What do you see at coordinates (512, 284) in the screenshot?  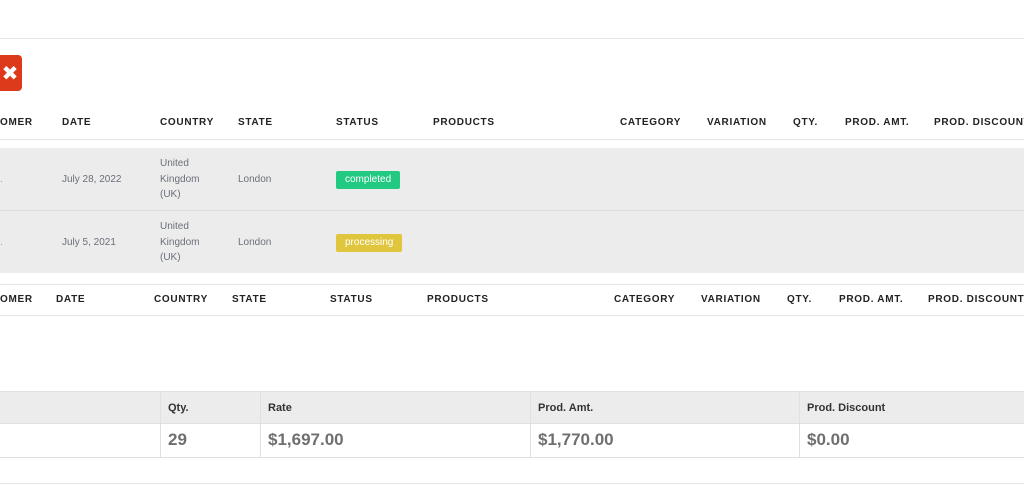 I see `footer-top-divider` at bounding box center [512, 284].